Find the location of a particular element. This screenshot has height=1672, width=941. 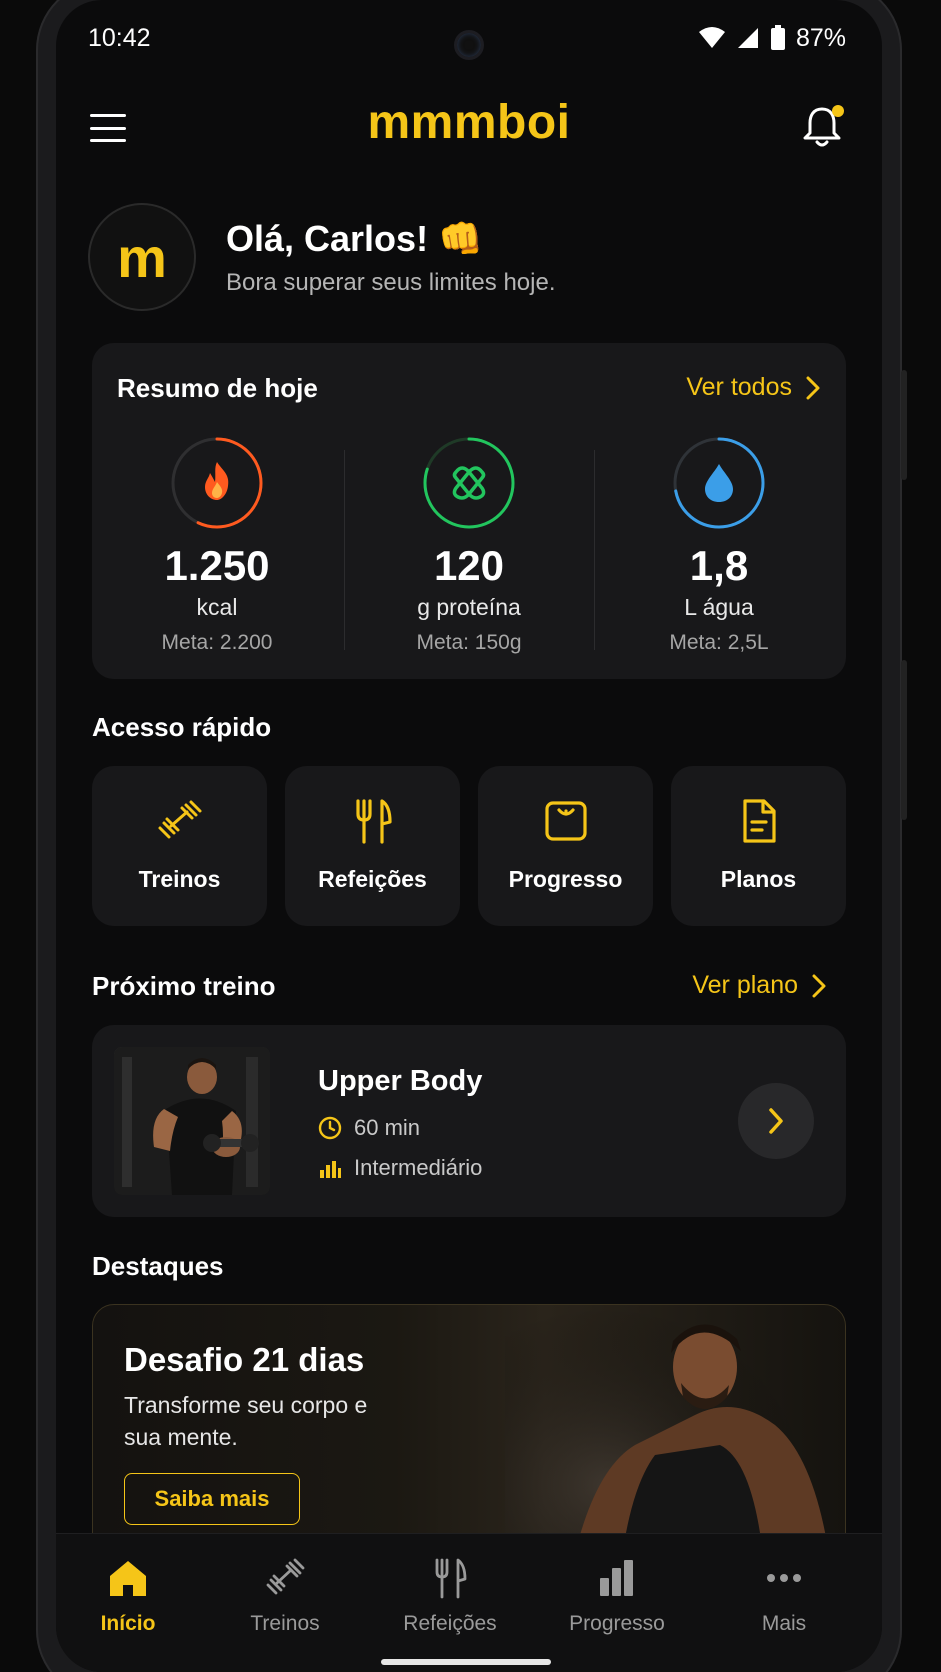

protein-ring is located at coordinates (469, 483).